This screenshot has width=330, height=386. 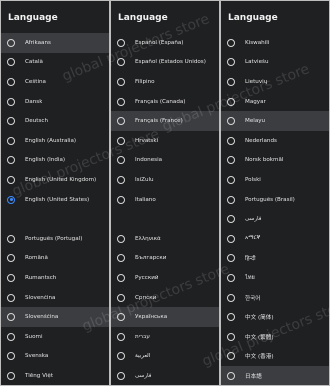 What do you see at coordinates (165, 278) in the screenshot?
I see `language-option: Русский` at bounding box center [165, 278].